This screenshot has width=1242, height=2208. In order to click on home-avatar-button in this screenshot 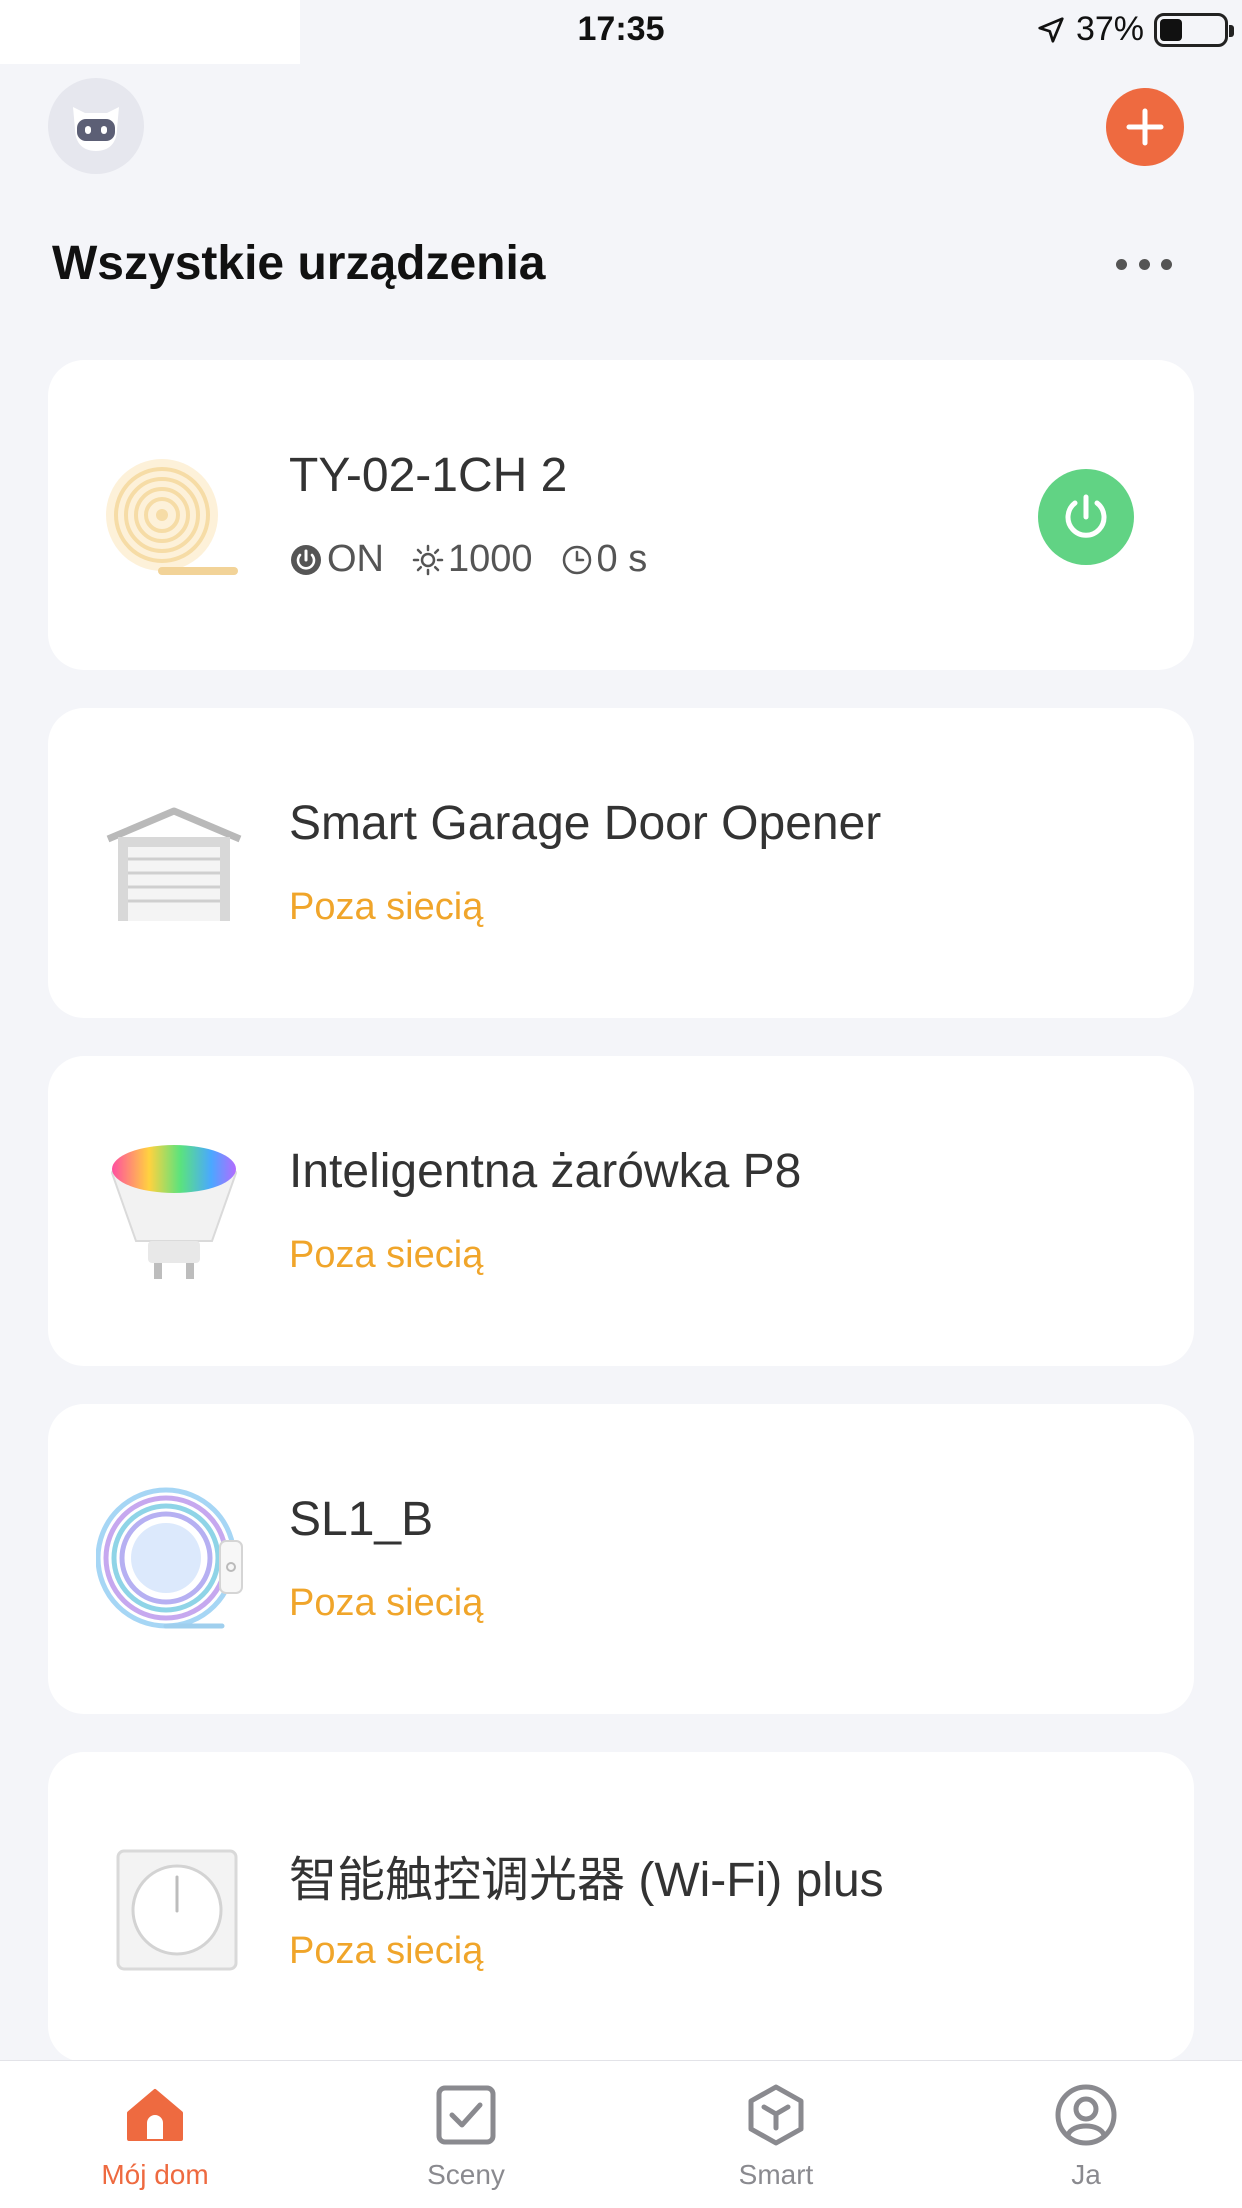, I will do `click(96, 126)`.